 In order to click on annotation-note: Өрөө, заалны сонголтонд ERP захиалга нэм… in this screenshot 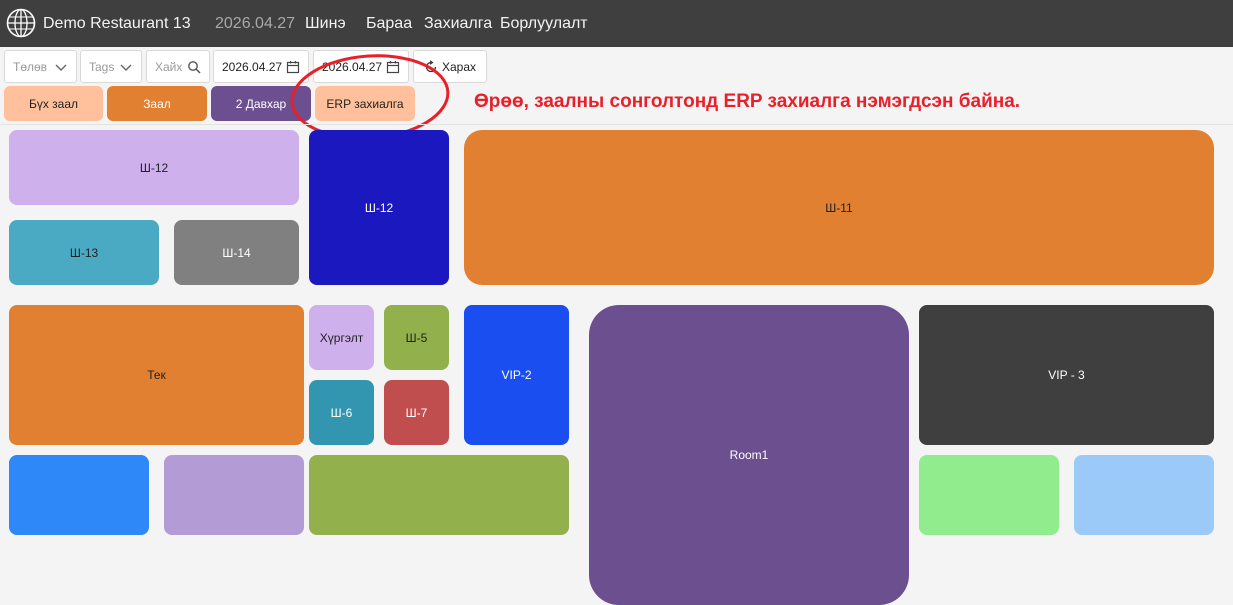, I will do `click(747, 101)`.